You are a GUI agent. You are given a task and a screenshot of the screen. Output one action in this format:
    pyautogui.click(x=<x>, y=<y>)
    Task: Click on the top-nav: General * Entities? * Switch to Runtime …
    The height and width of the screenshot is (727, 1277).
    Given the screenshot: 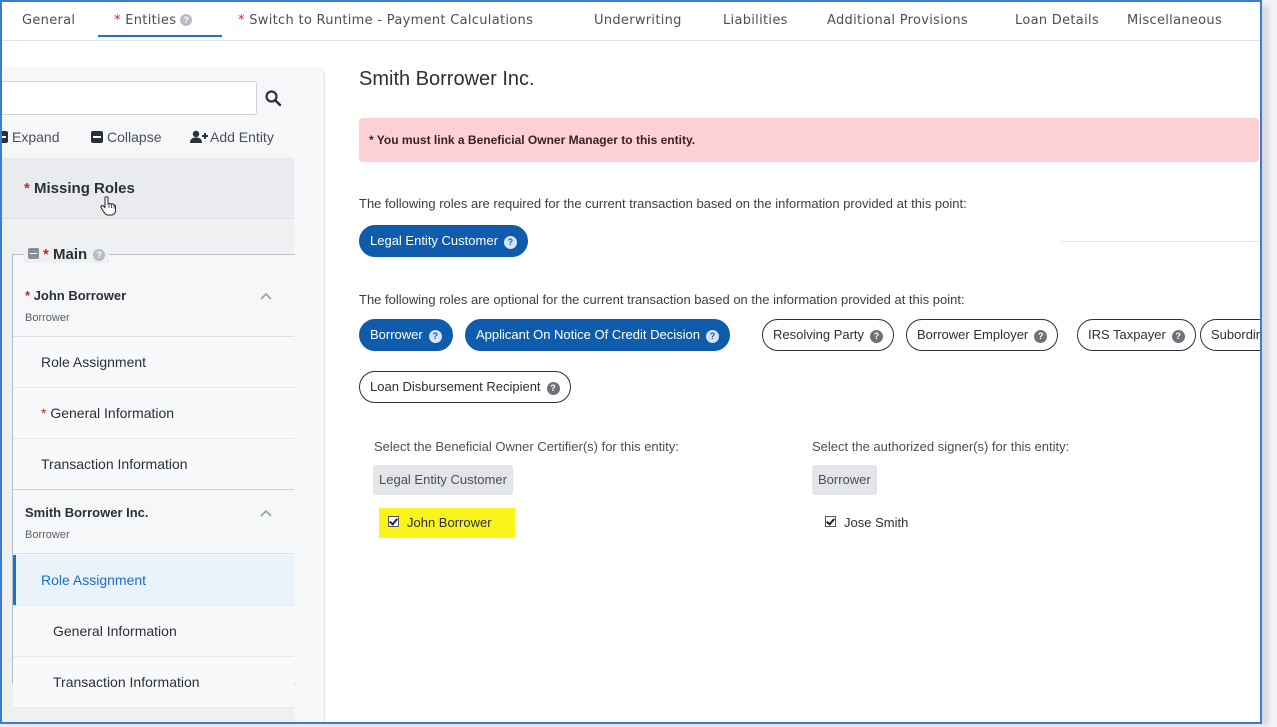 What is the action you would take?
    pyautogui.click(x=631, y=21)
    